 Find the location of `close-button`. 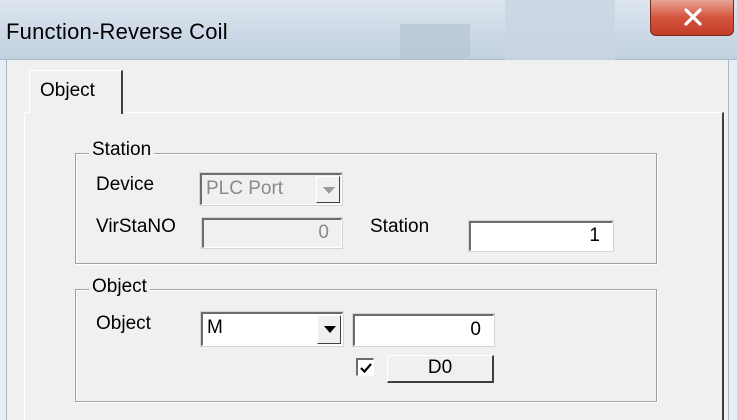

close-button is located at coordinates (692, 18).